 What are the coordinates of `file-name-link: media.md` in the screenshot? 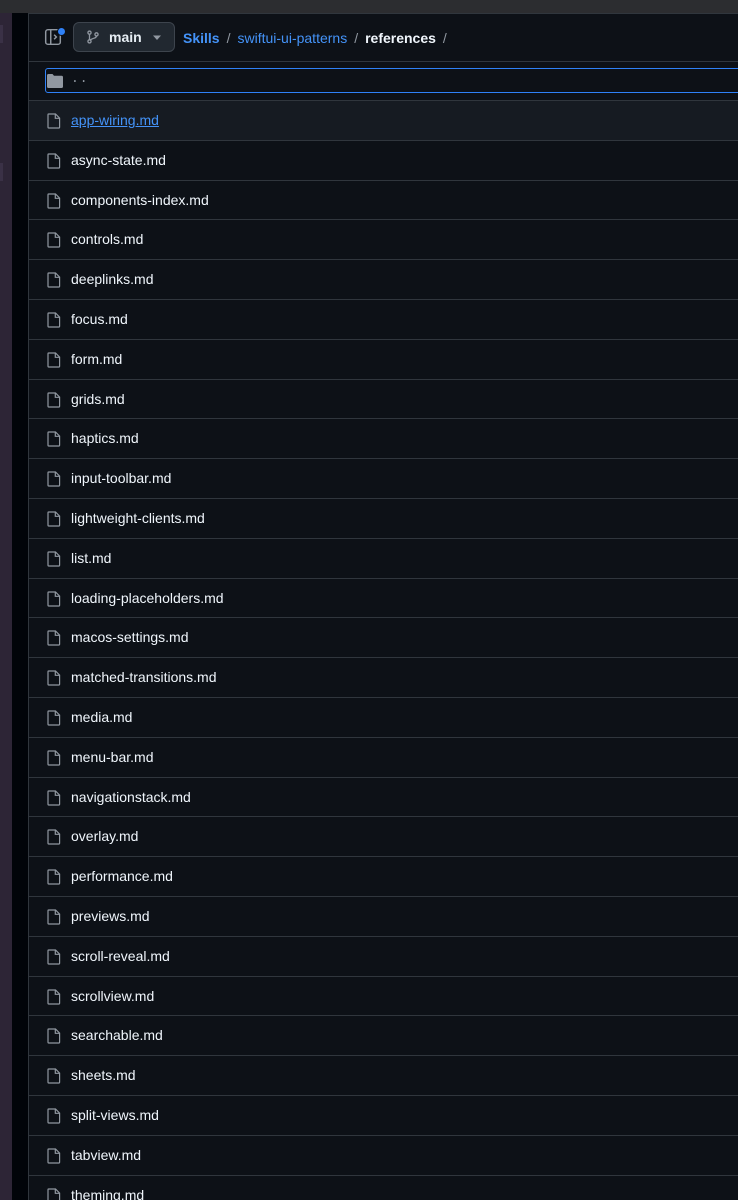 It's located at (101, 717).